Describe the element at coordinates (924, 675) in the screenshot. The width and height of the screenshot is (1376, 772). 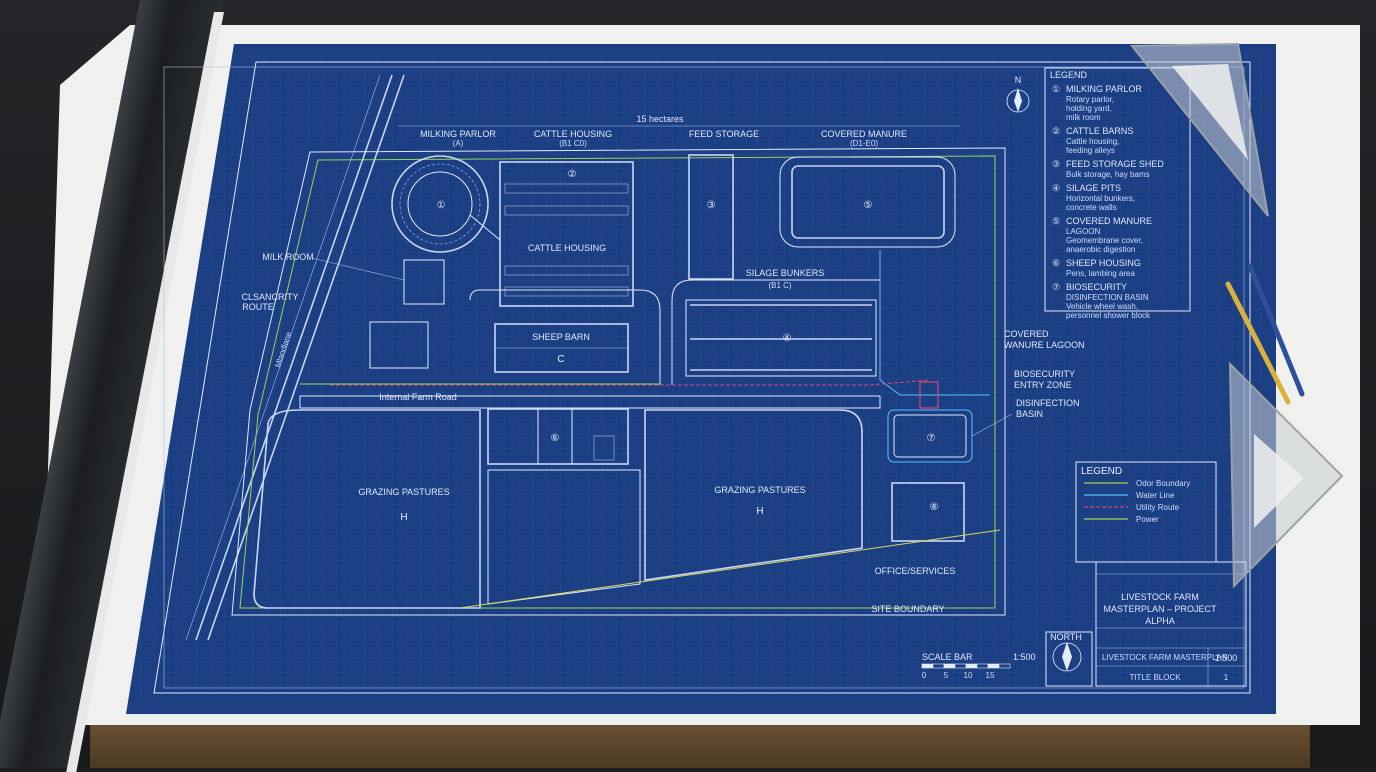
I see `scale-tick-label: 0` at that location.